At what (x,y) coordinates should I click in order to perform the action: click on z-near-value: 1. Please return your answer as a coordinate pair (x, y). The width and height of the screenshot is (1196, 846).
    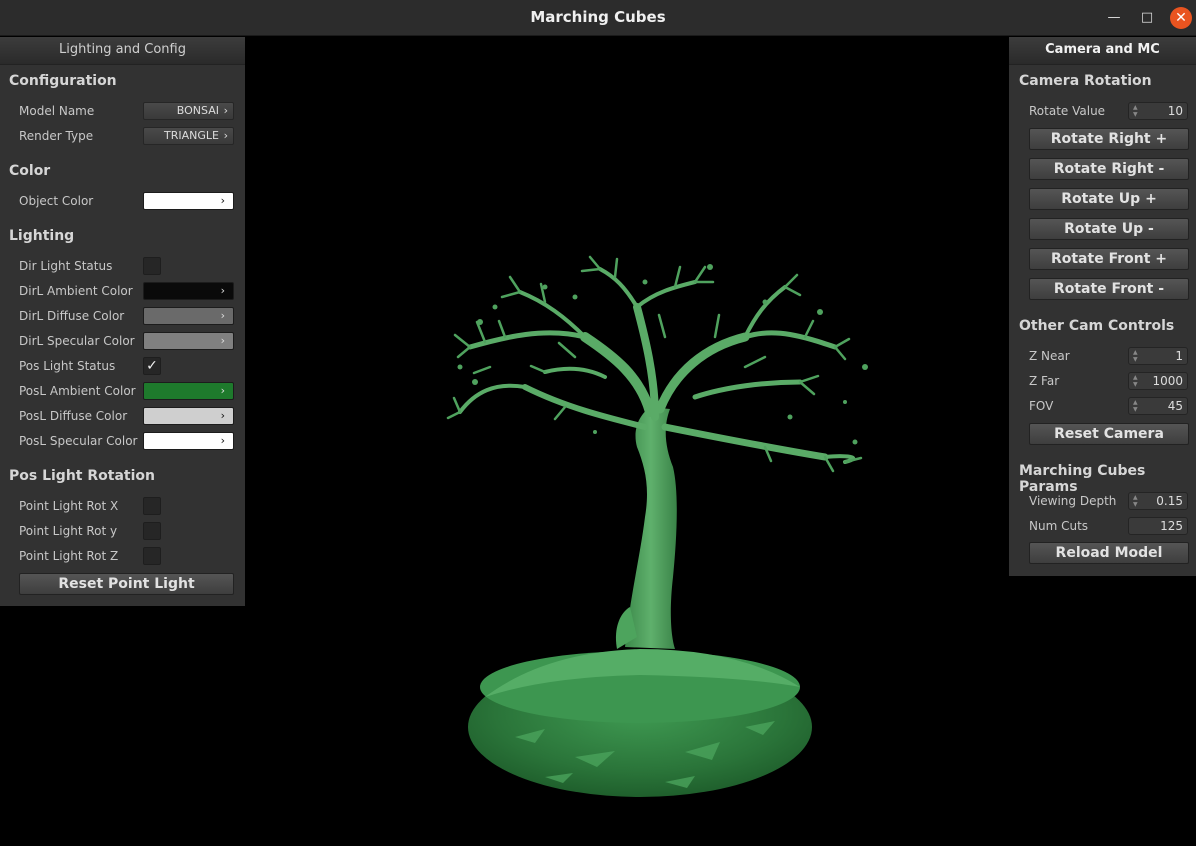
    Looking at the image, I should click on (1179, 356).